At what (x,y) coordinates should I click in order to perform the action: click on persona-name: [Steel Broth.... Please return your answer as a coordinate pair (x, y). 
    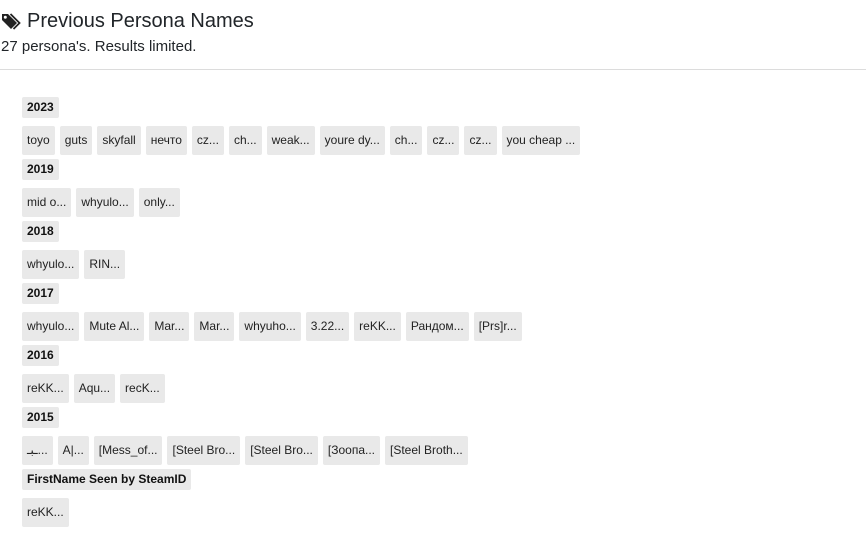
    Looking at the image, I should click on (426, 450).